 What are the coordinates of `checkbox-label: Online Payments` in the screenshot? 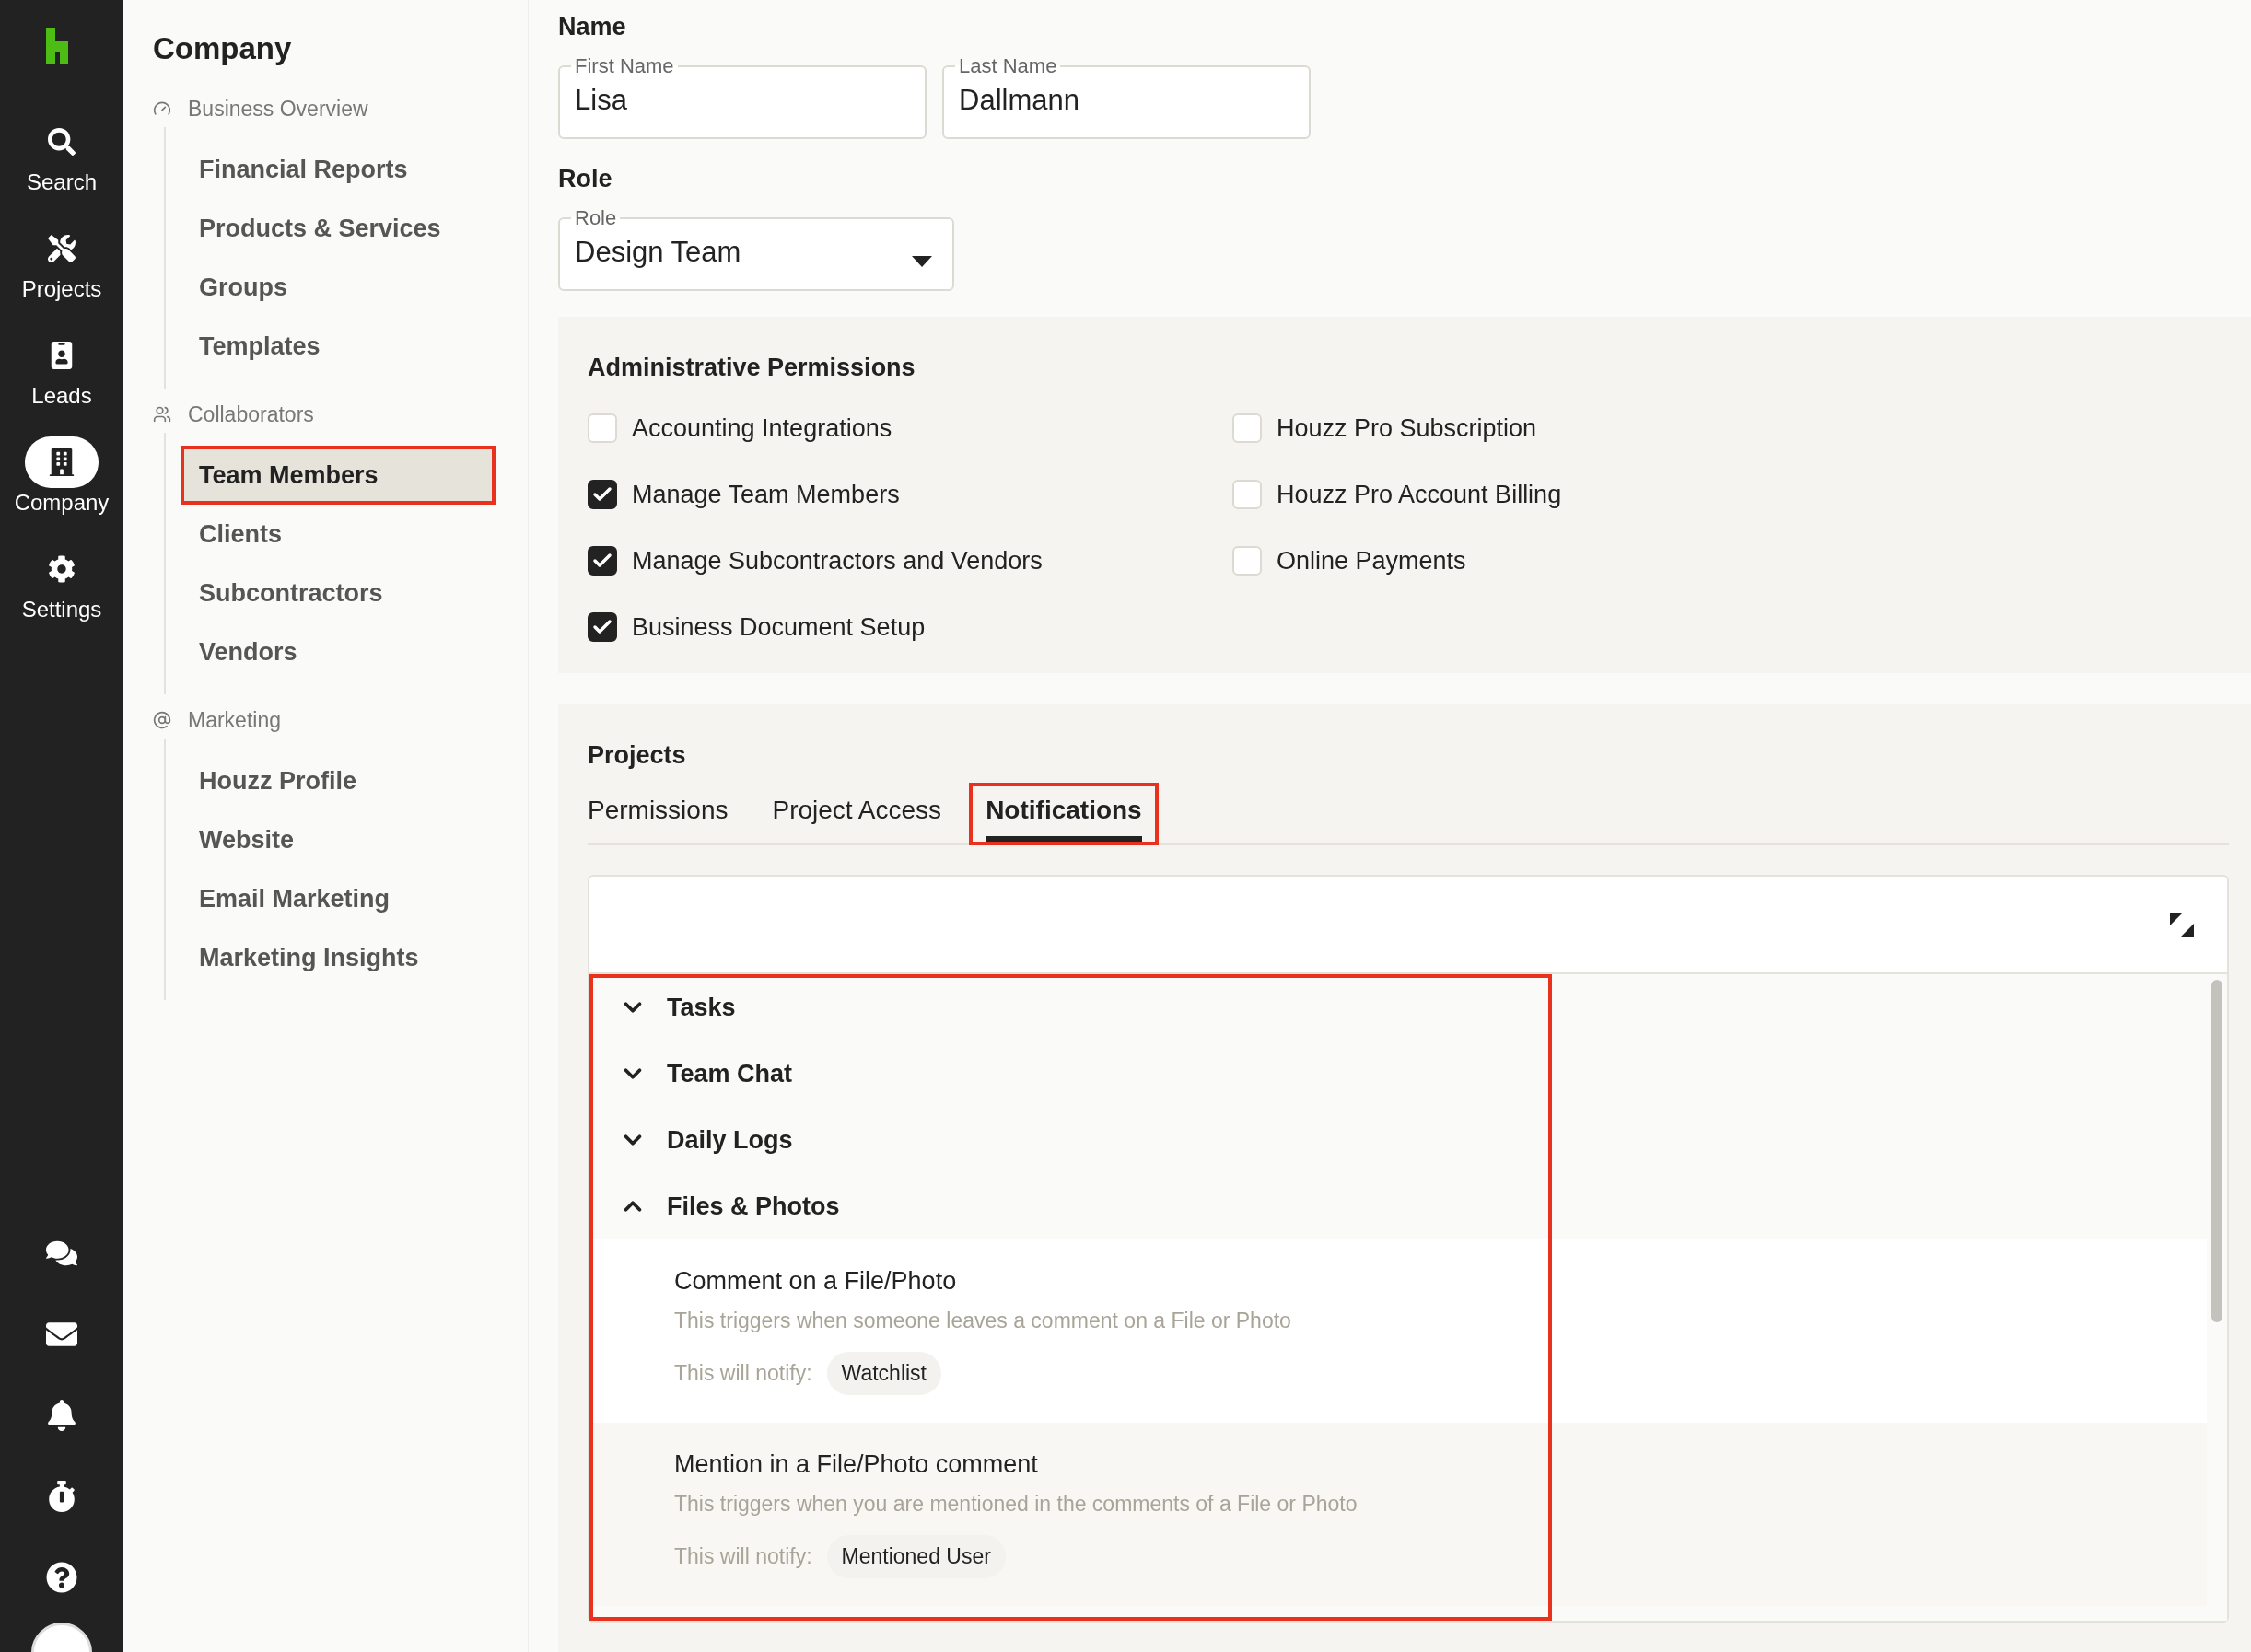 It's located at (1371, 561).